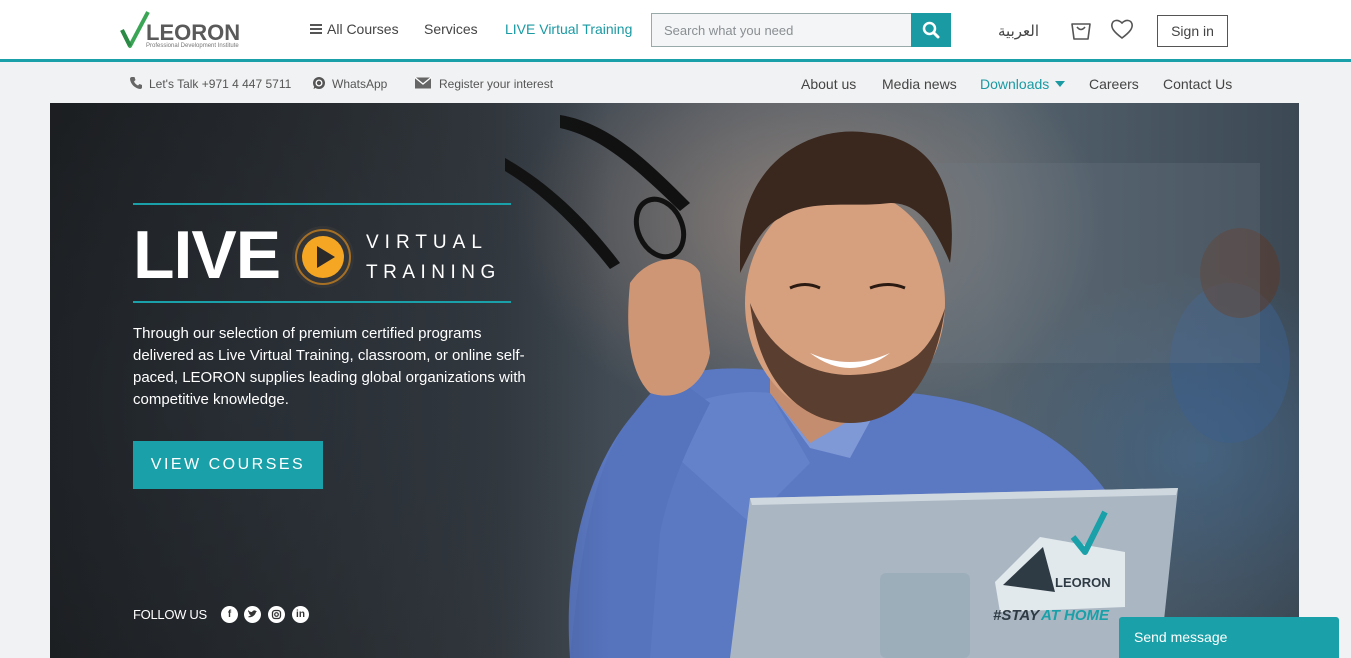 The height and width of the screenshot is (658, 1351). Describe the element at coordinates (319, 83) in the screenshot. I see `whatsapp-icon` at that location.